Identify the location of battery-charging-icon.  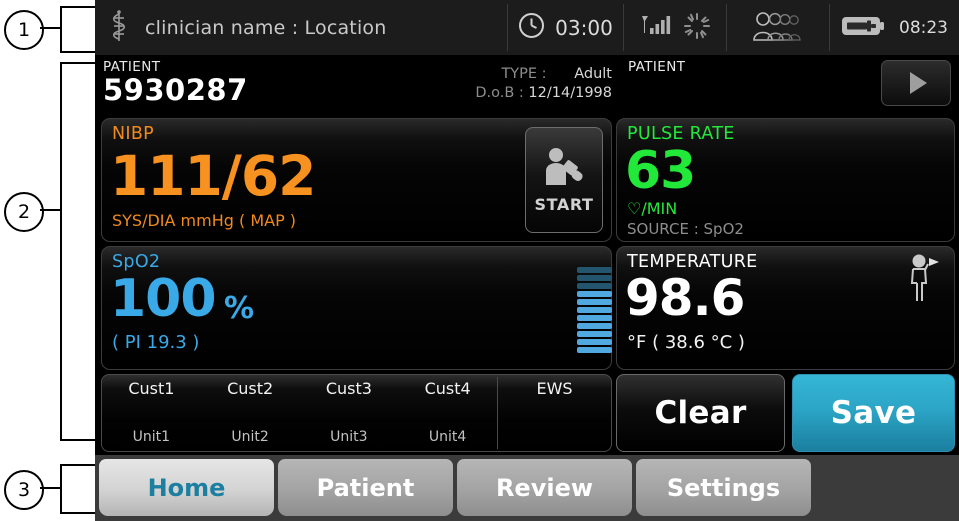
(864, 28).